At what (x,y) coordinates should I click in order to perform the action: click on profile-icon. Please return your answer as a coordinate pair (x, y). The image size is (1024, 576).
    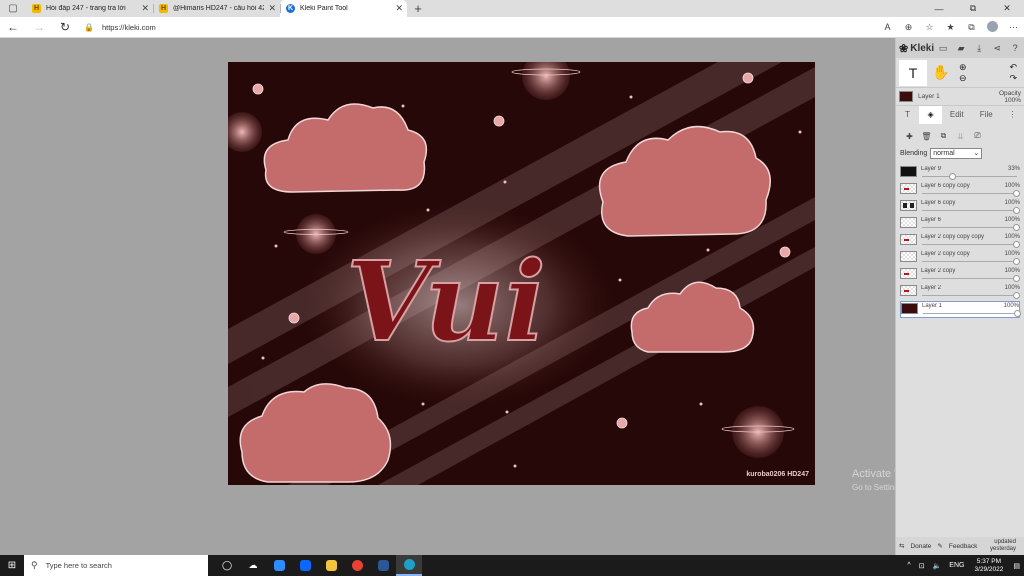
    Looking at the image, I should click on (992, 27).